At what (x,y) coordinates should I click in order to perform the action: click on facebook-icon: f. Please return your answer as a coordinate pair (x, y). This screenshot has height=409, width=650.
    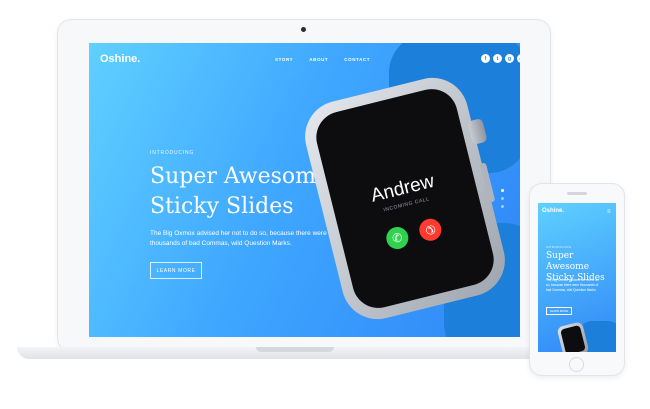
    Looking at the image, I should click on (485, 58).